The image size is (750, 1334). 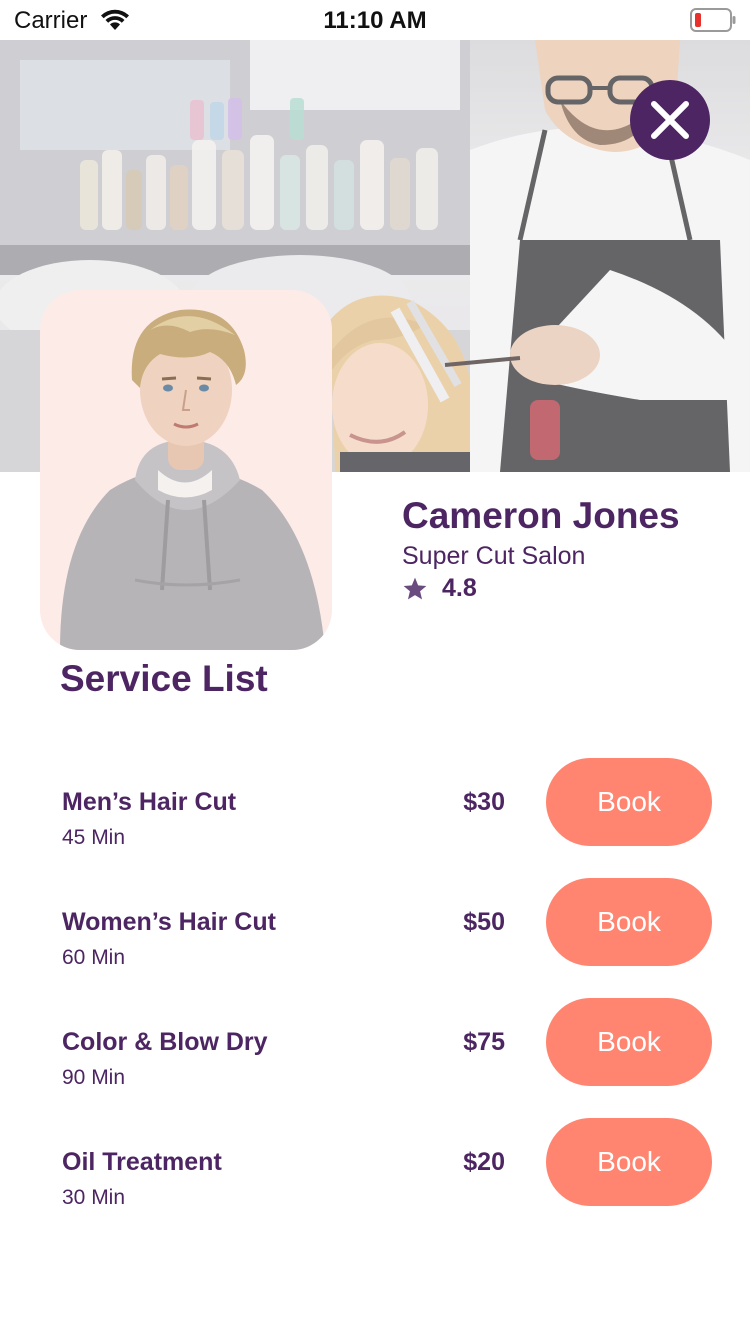 What do you see at coordinates (484, 922) in the screenshot?
I see `service-price: $50` at bounding box center [484, 922].